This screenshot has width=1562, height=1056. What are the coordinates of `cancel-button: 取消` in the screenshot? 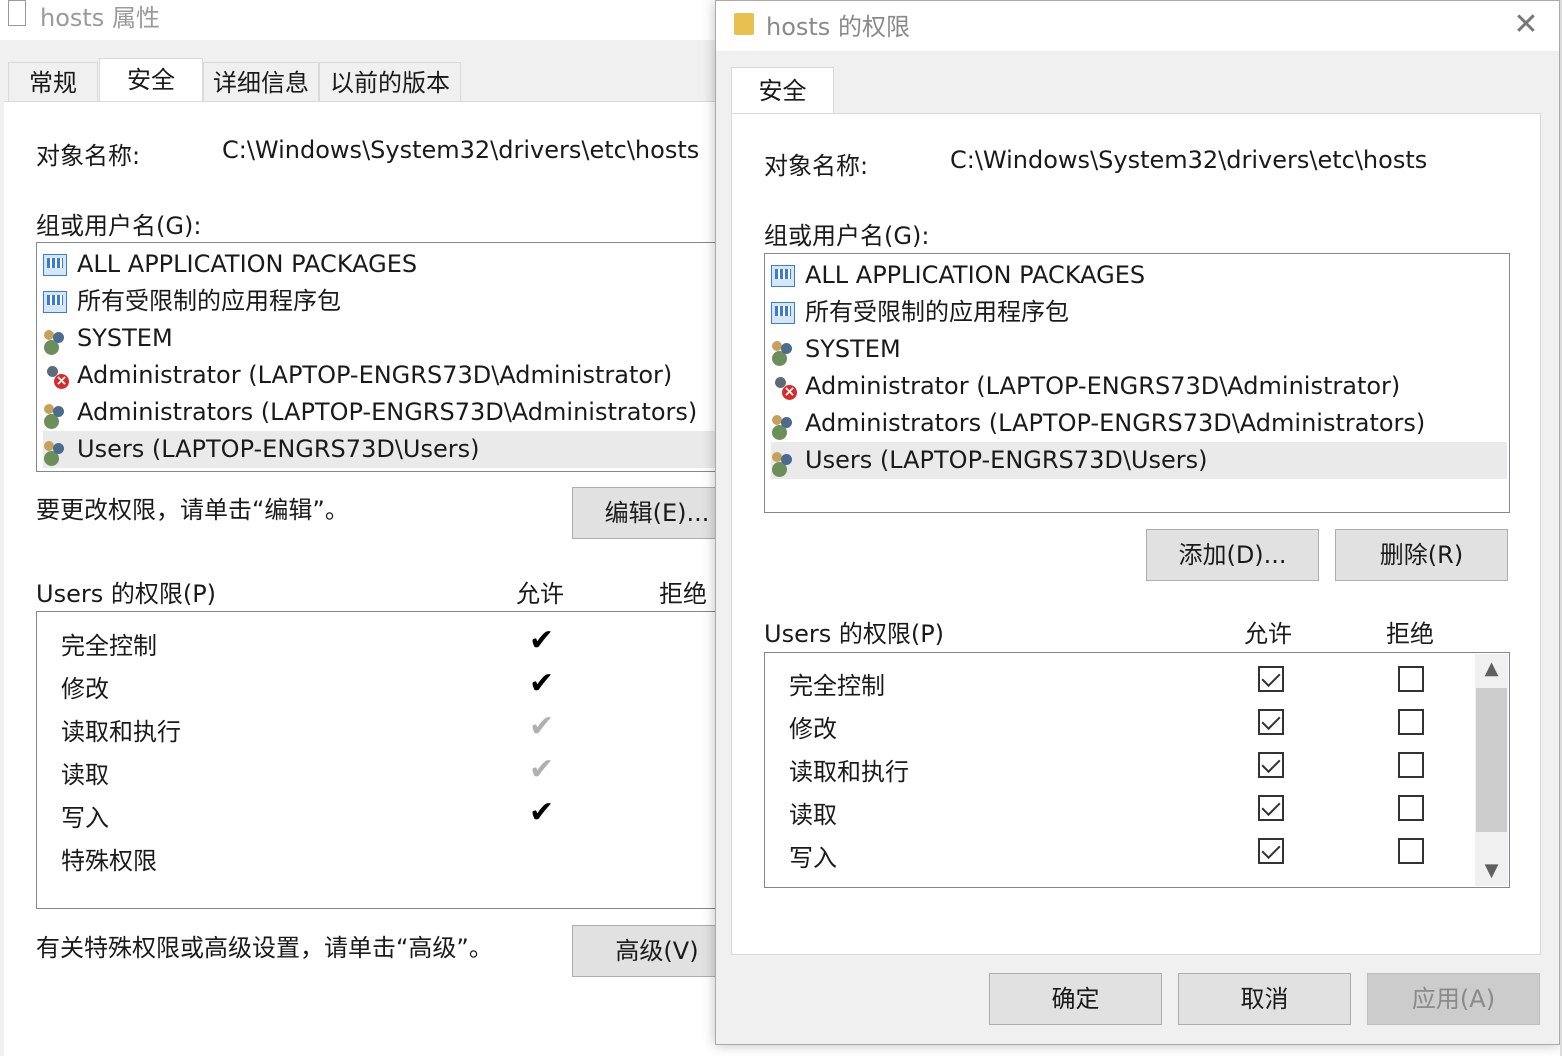 It's located at (1264, 999).